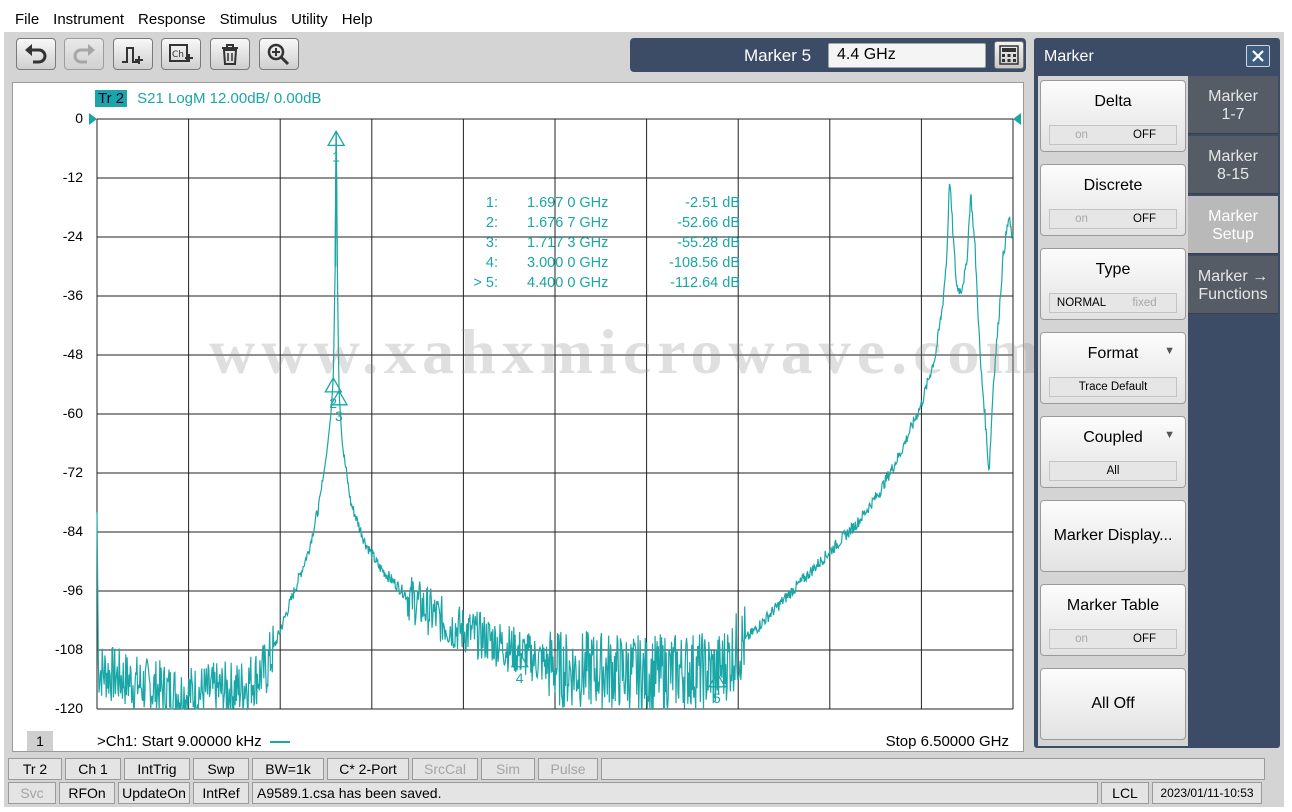 The height and width of the screenshot is (812, 1292). Describe the element at coordinates (154, 793) in the screenshot. I see `status-update: UpdateOn` at that location.